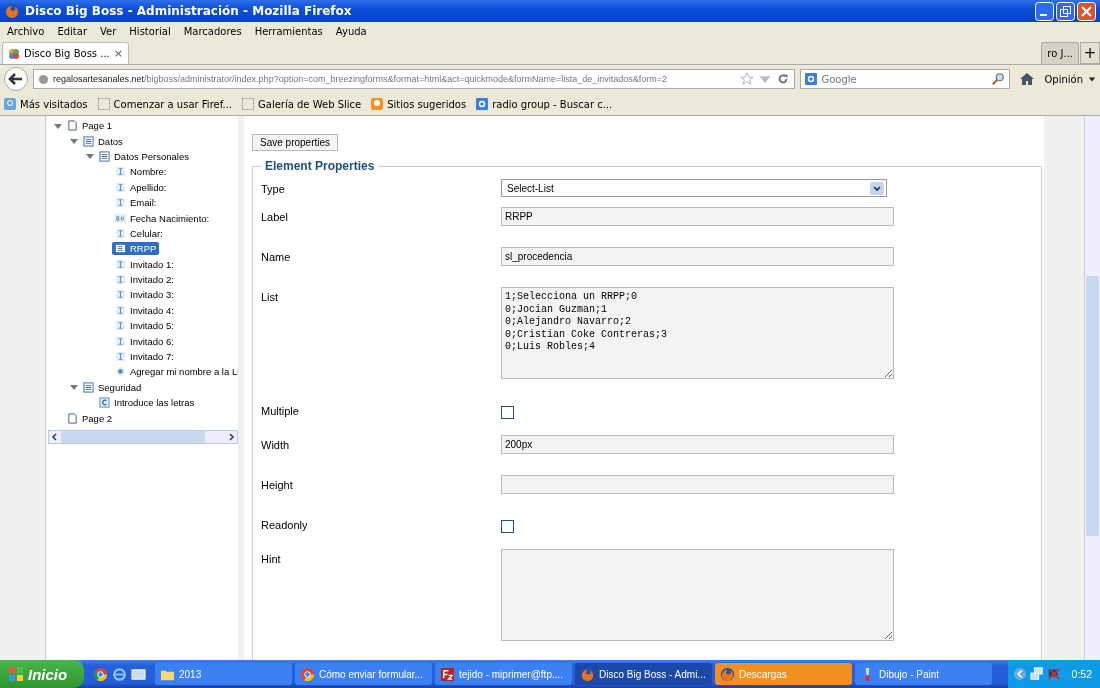 Image resolution: width=1100 pixels, height=688 pixels. What do you see at coordinates (302, 104) in the screenshot?
I see `bookmark-item: Galería de Web Slice` at bounding box center [302, 104].